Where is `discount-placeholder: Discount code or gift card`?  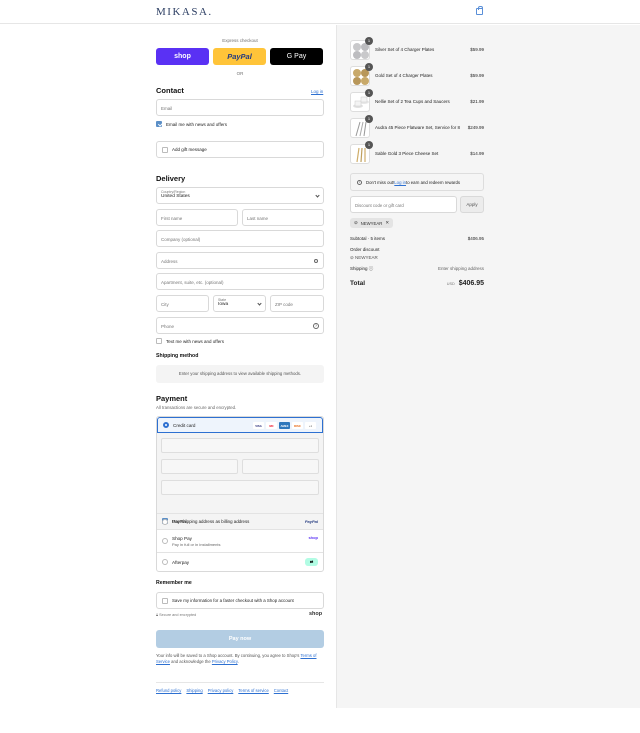 discount-placeholder: Discount code or gift card is located at coordinates (379, 205).